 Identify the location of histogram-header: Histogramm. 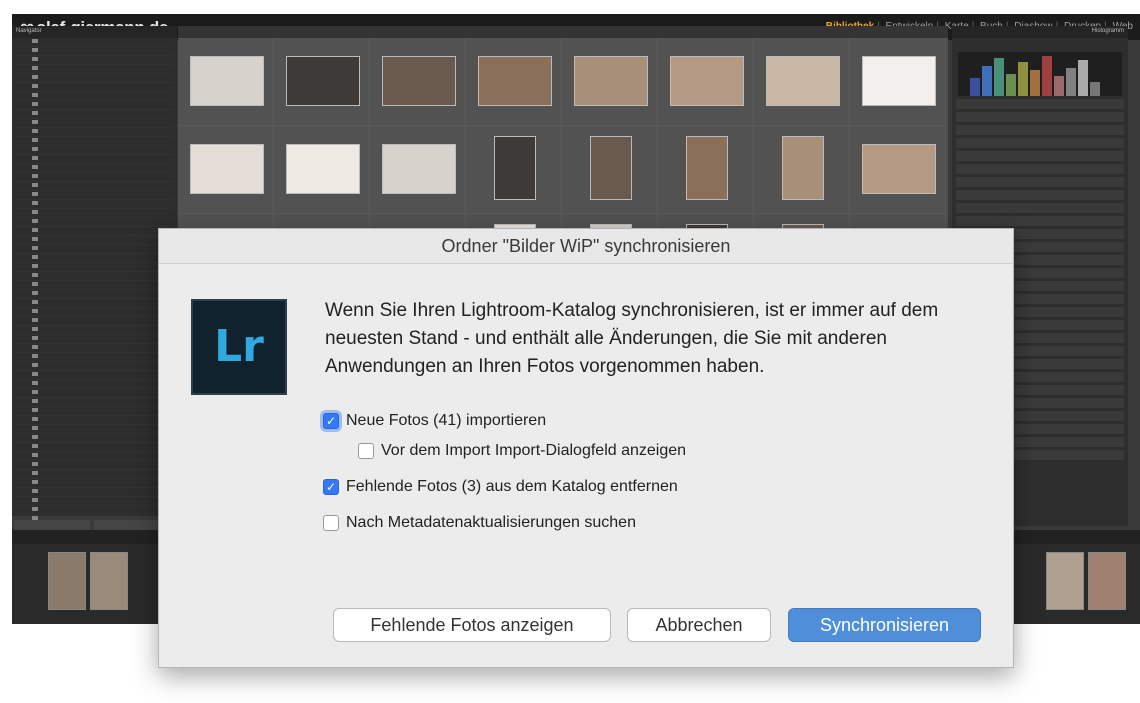
(1040, 32).